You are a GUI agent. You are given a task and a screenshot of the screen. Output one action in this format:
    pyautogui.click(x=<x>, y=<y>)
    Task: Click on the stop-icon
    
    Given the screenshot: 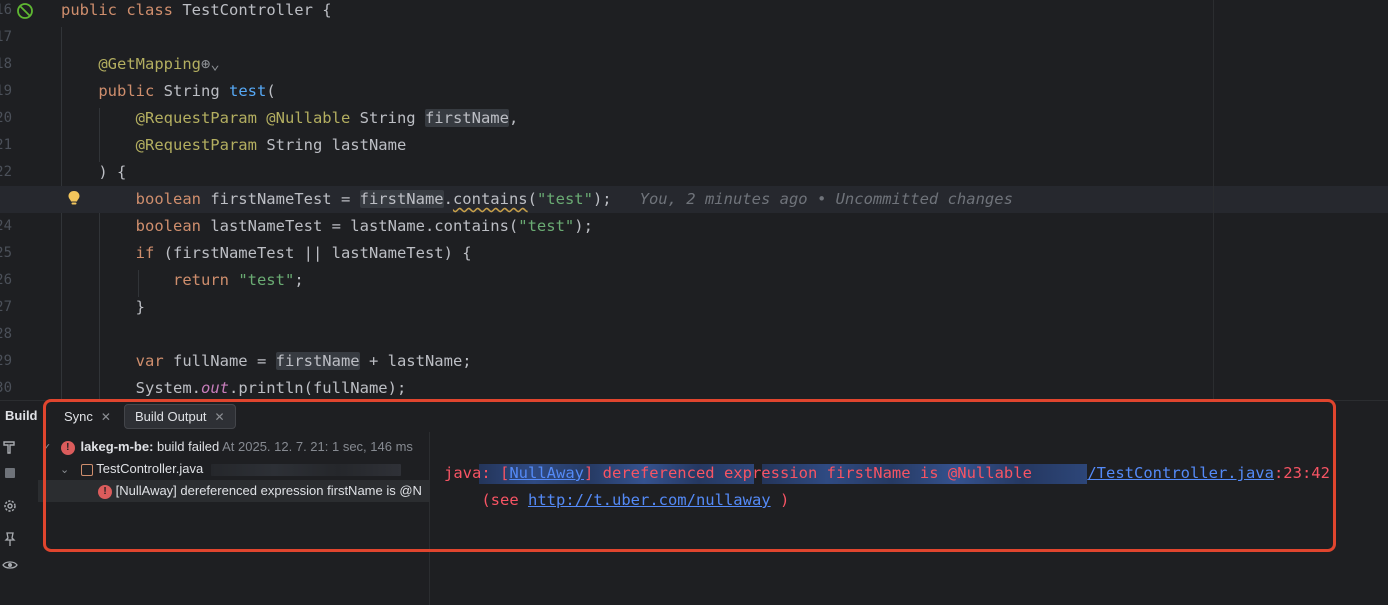 What is the action you would take?
    pyautogui.click(x=10, y=473)
    